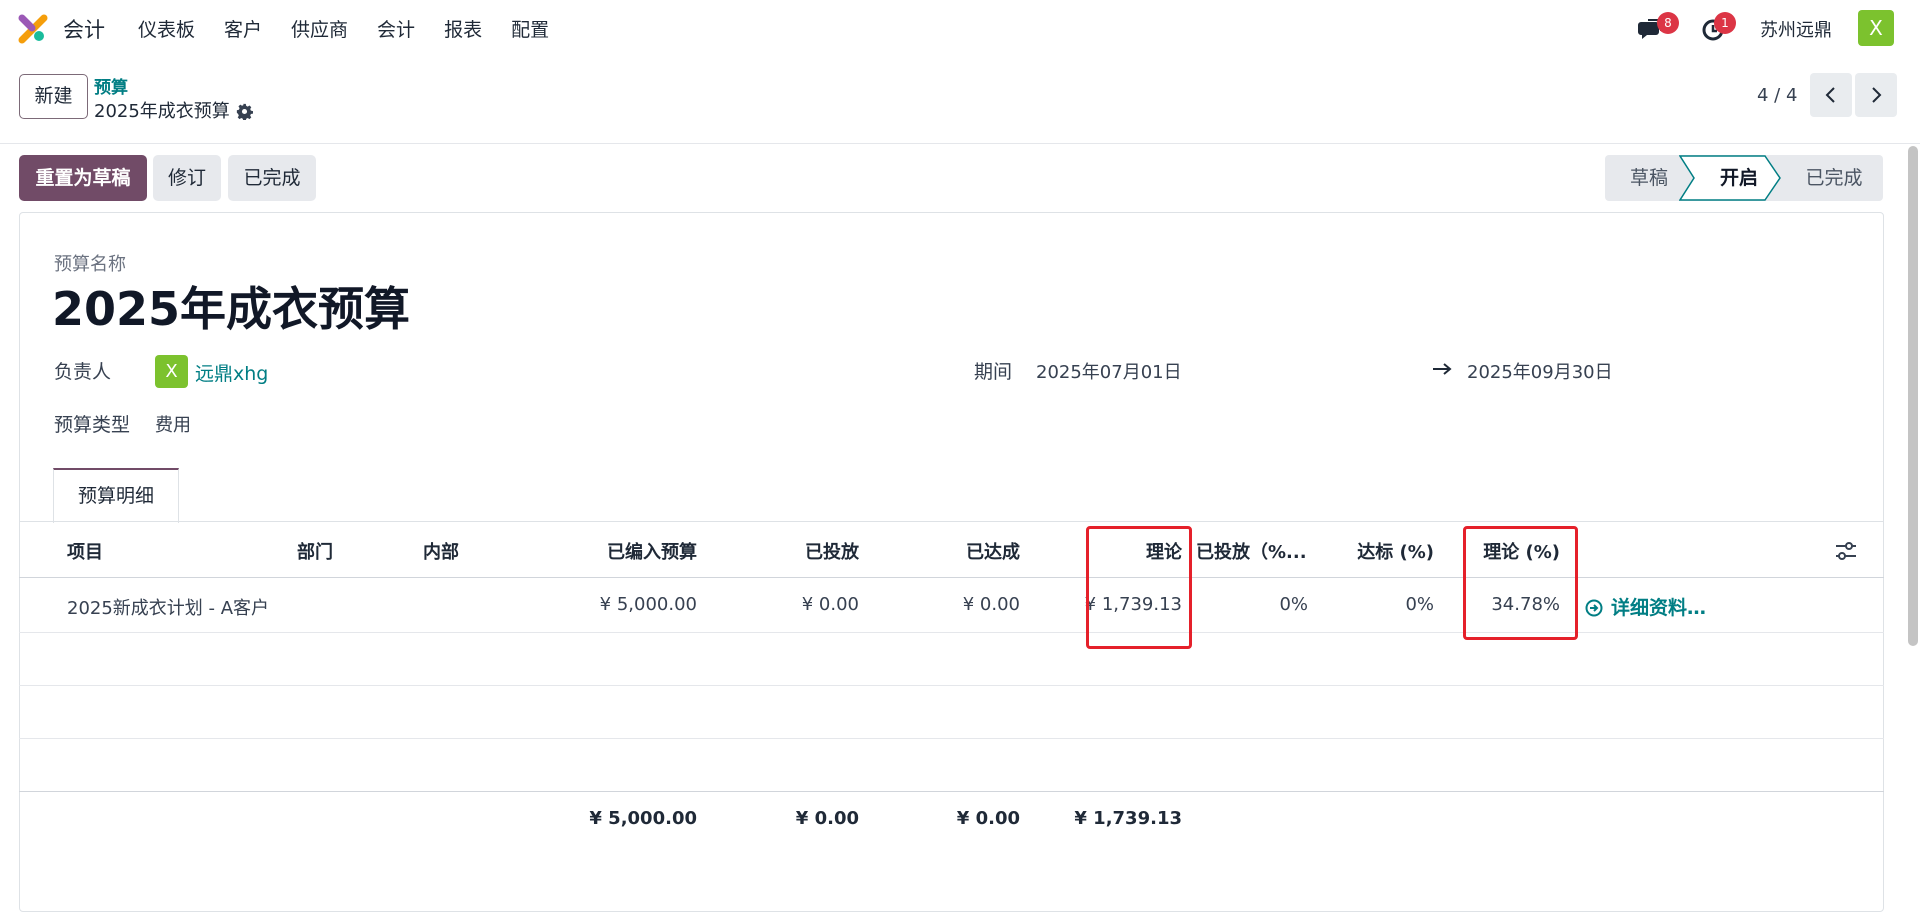 This screenshot has width=1920, height=912. I want to click on total-theoretical: ¥ 1,739.13, so click(1128, 818).